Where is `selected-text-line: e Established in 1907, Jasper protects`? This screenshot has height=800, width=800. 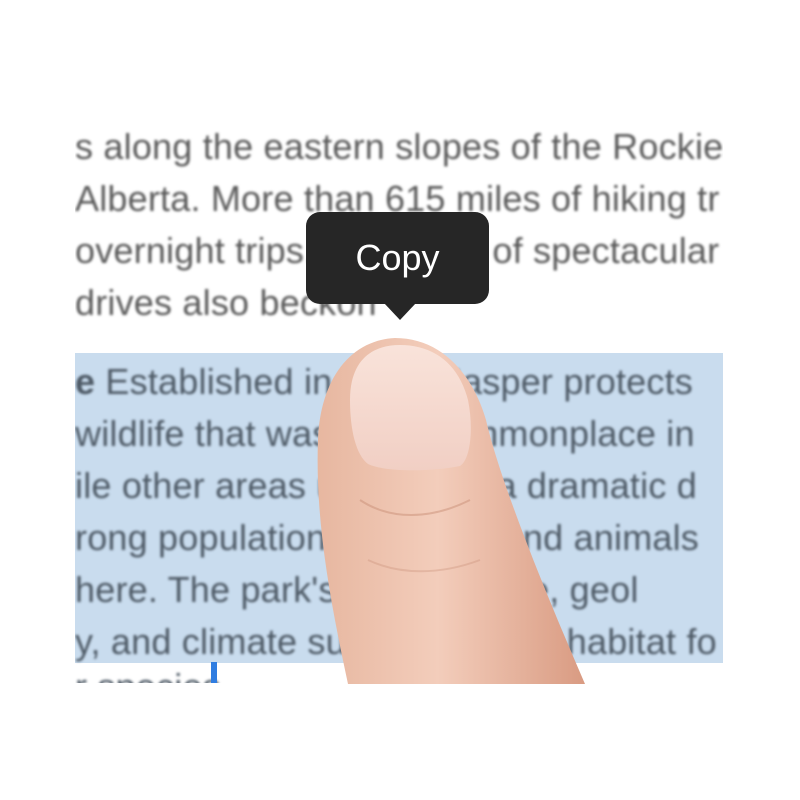
selected-text-line: e Established in 1907, Jasper protects is located at coordinates (384, 382).